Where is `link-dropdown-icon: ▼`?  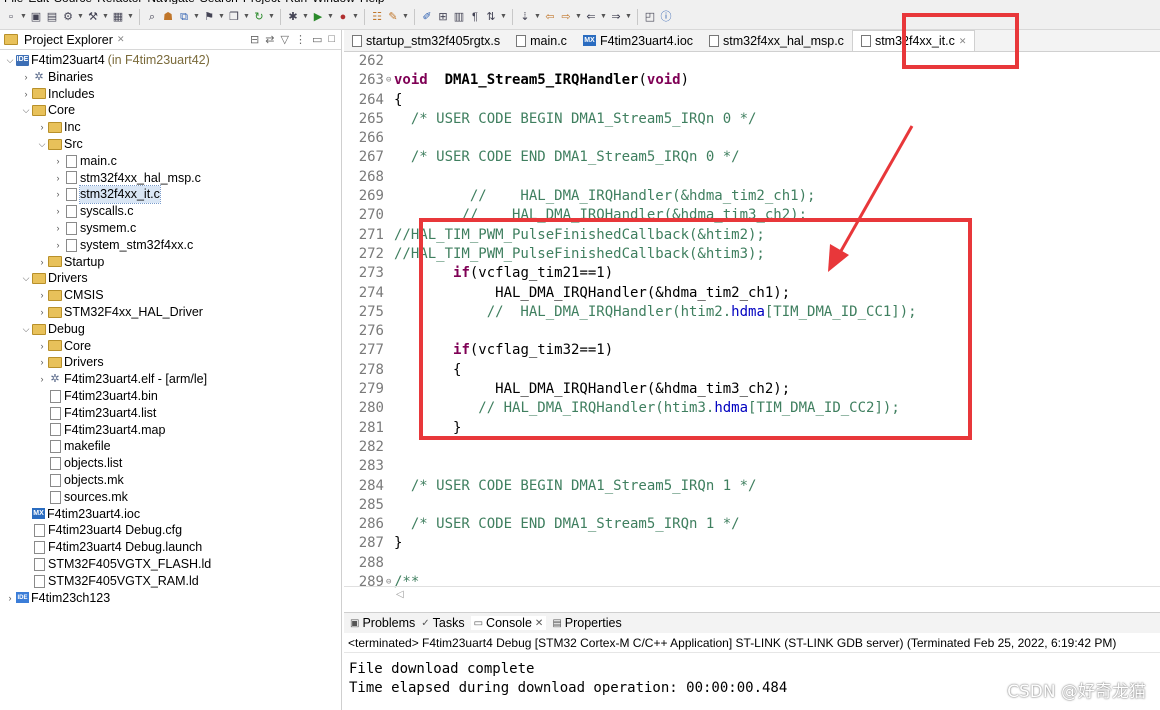 link-dropdown-icon: ▼ is located at coordinates (196, 16).